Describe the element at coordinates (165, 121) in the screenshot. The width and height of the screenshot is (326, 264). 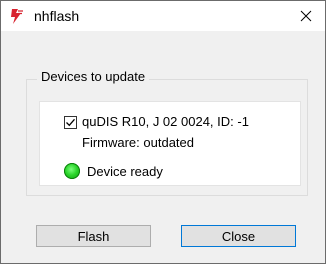
I see `device-name: quDIS R10, J 02 0024, ID: -1` at that location.